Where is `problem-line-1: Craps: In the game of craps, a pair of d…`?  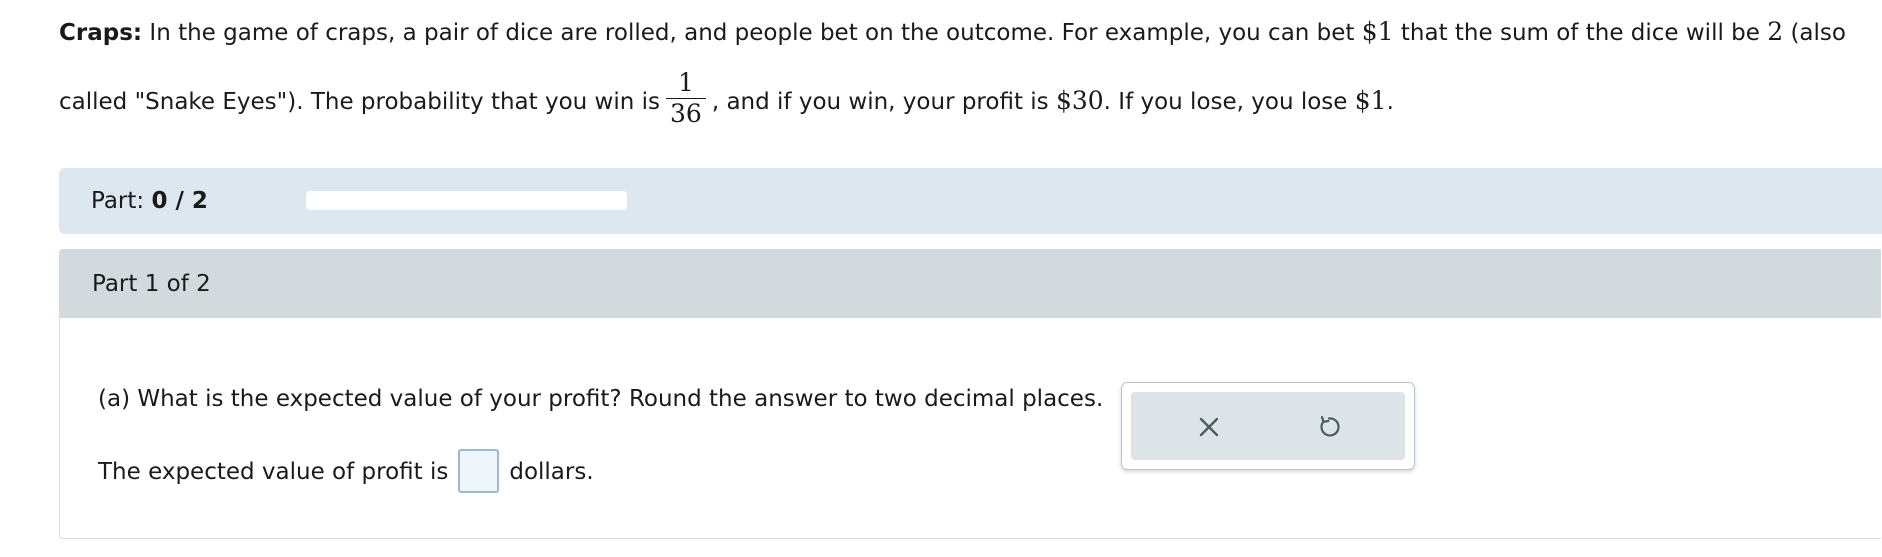
problem-line-1: Craps: In the game of craps, a pair of d… is located at coordinates (952, 32).